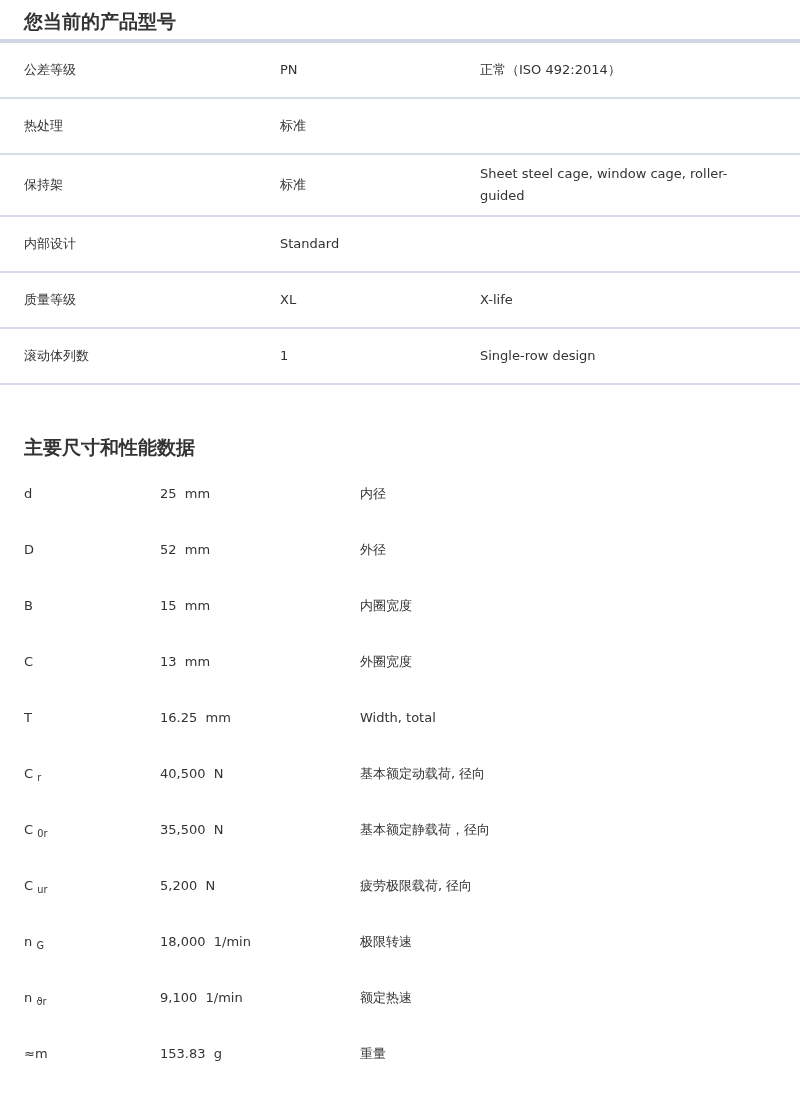 This screenshot has height=1113, width=800. I want to click on spec-label: 热处理, so click(43, 126).